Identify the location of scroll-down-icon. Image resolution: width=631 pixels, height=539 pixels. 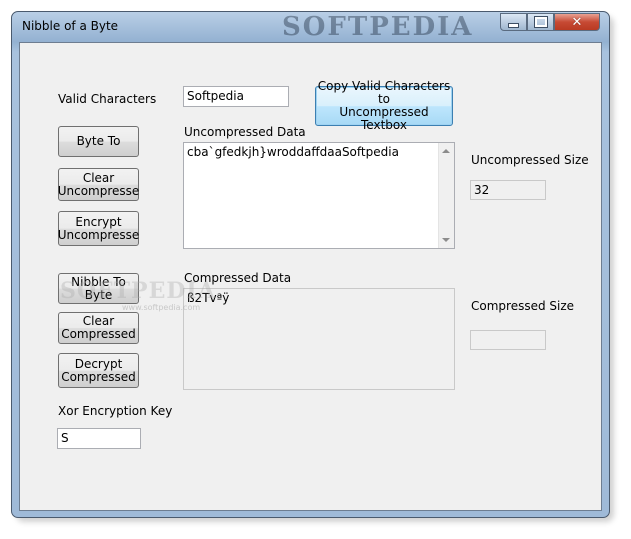
(446, 240).